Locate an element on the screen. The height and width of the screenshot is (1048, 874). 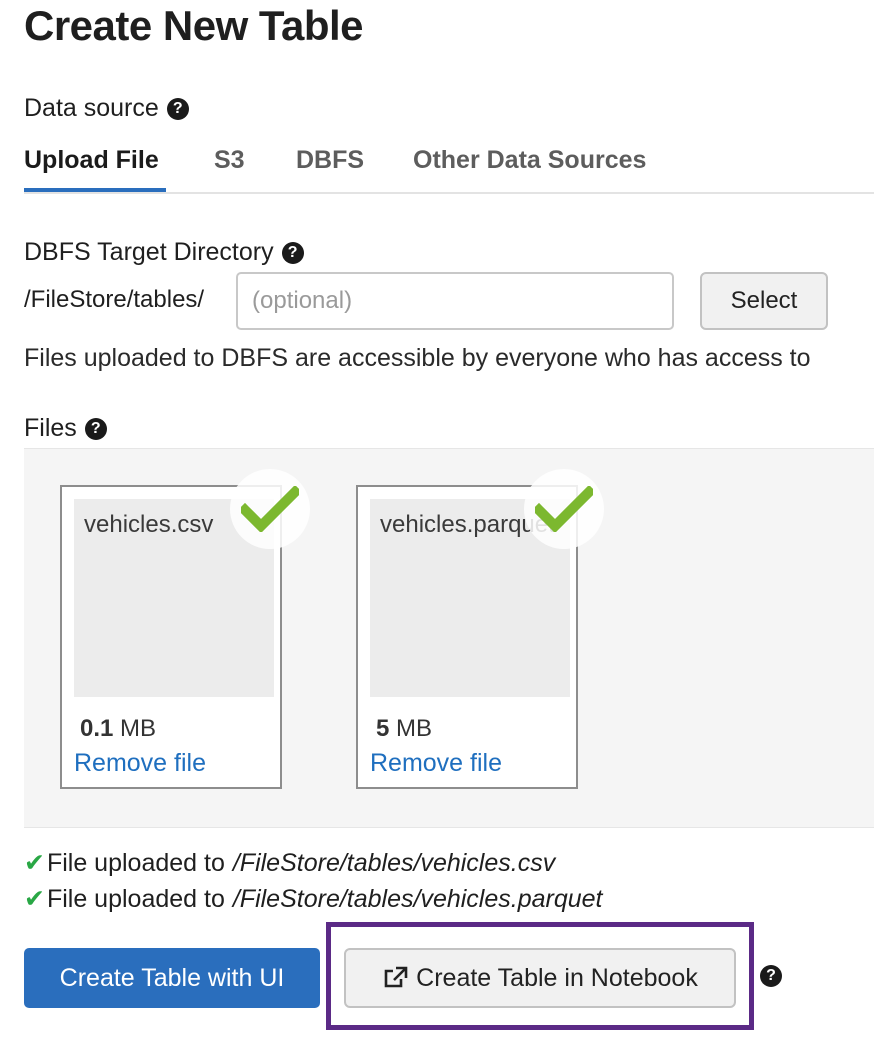
create-table-in-notebook-button: Create Table in Notebook is located at coordinates (540, 978).